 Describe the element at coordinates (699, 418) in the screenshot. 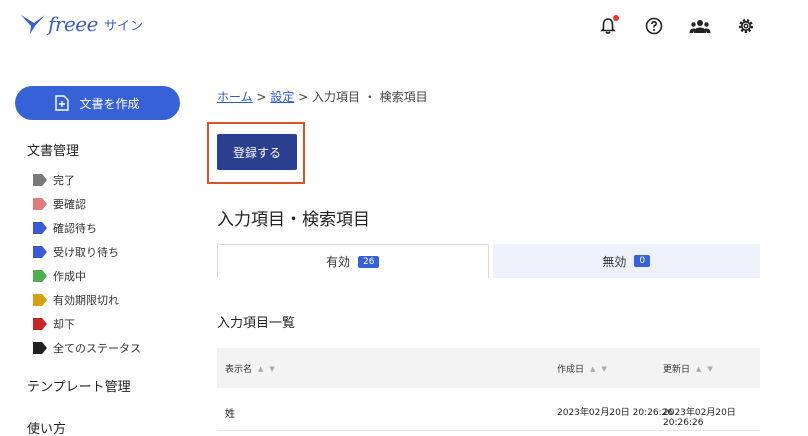

I see `row-updated: 2023年02月20日 20:26:26` at that location.